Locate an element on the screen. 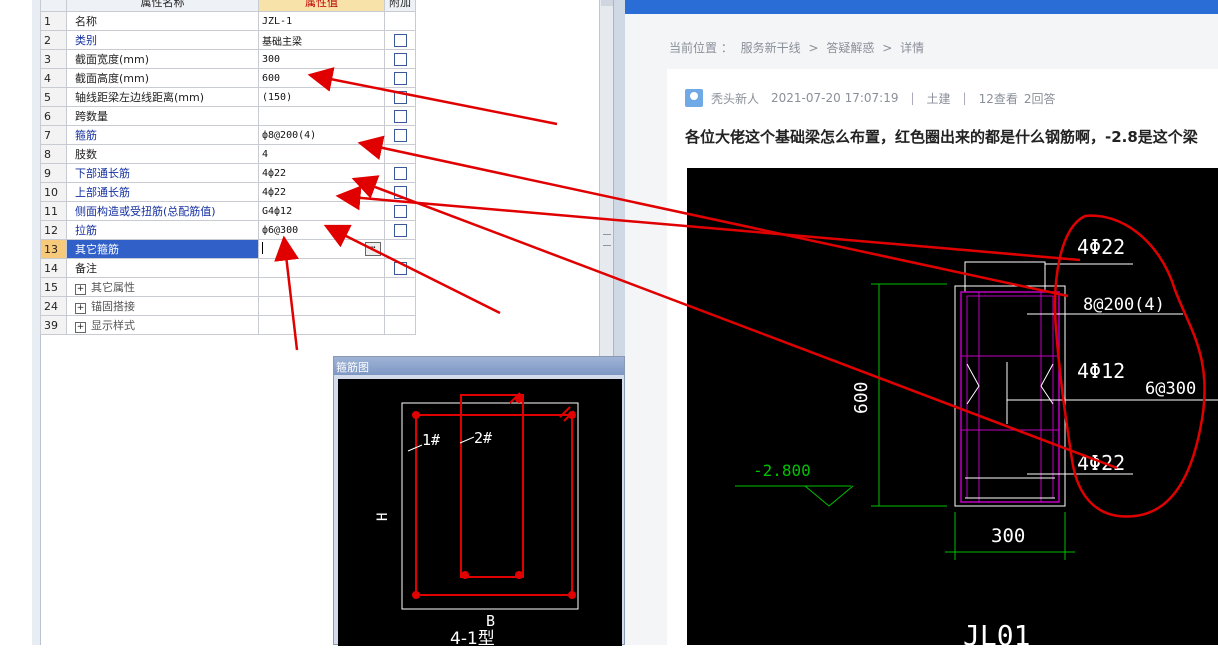  property-row: 7 箍筋 ф8@200(4) is located at coordinates (228, 135).